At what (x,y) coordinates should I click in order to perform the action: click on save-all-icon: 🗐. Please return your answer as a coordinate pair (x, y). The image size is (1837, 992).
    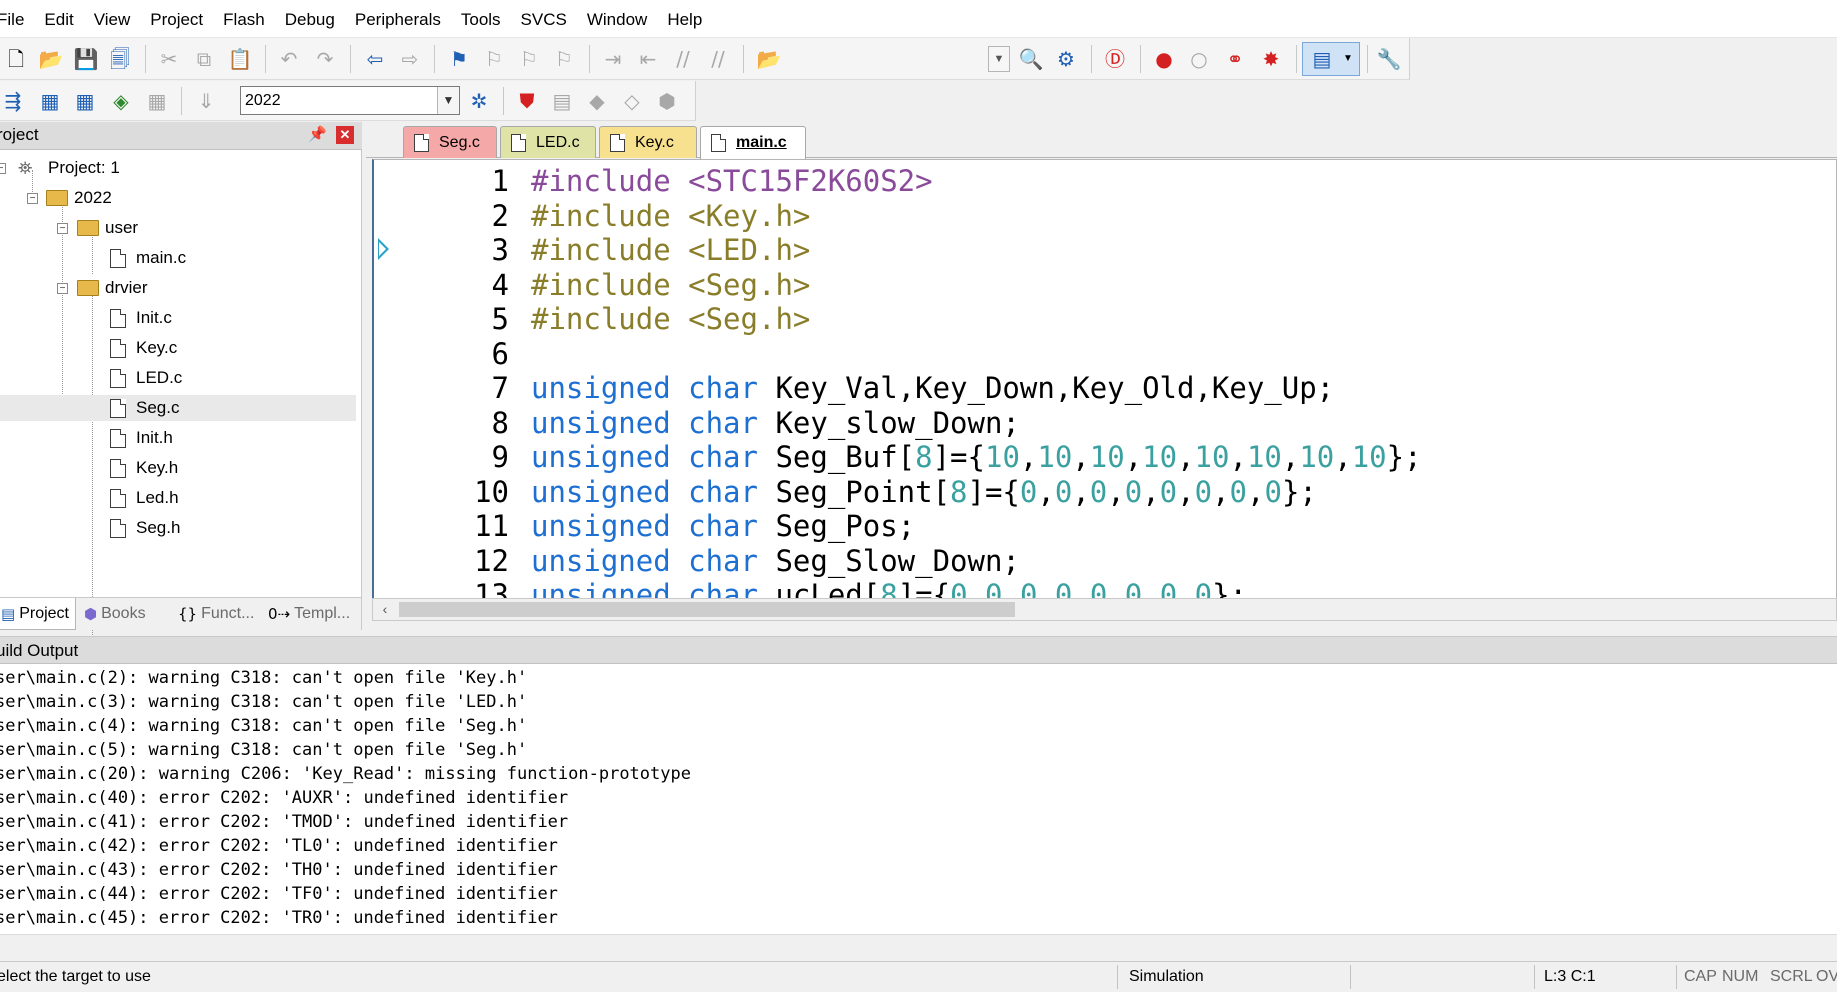
    Looking at the image, I should click on (120, 59).